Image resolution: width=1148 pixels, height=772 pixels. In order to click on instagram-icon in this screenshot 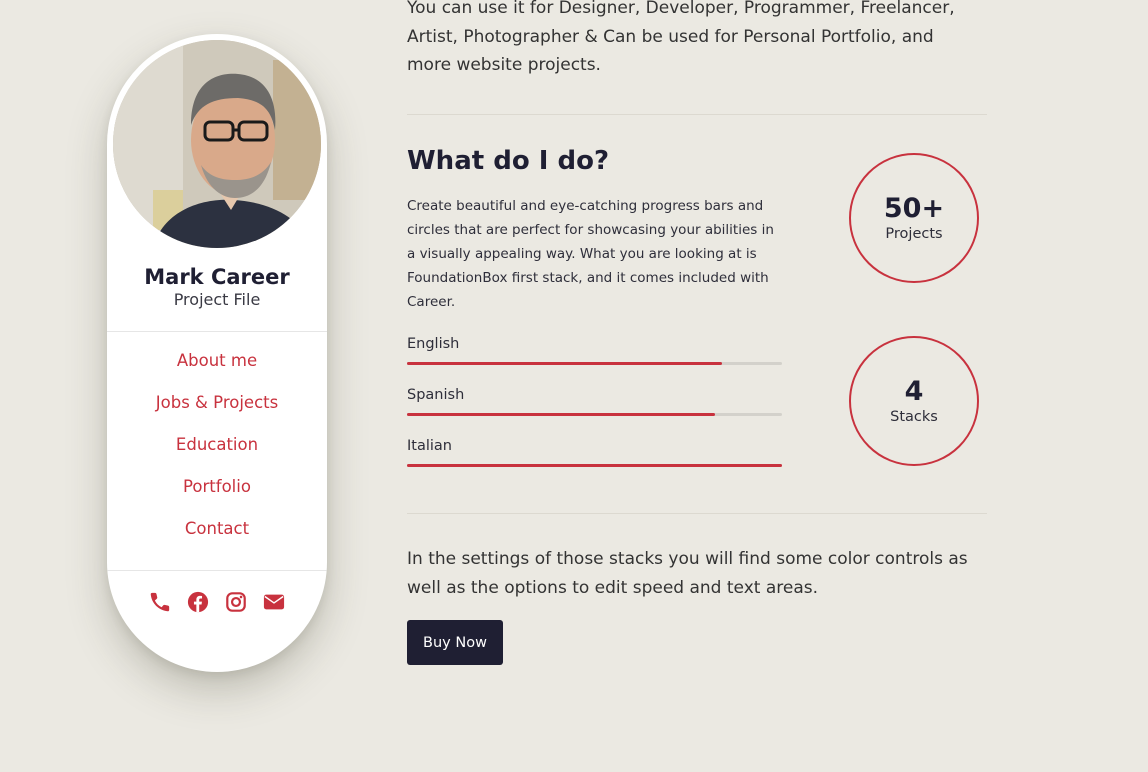, I will do `click(236, 602)`.